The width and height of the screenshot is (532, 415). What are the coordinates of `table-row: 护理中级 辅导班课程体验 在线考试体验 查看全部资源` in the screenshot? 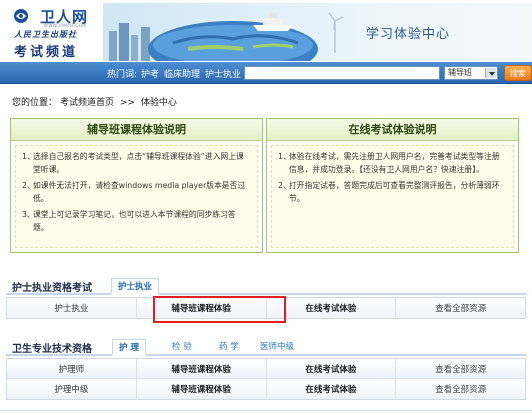 It's located at (266, 389).